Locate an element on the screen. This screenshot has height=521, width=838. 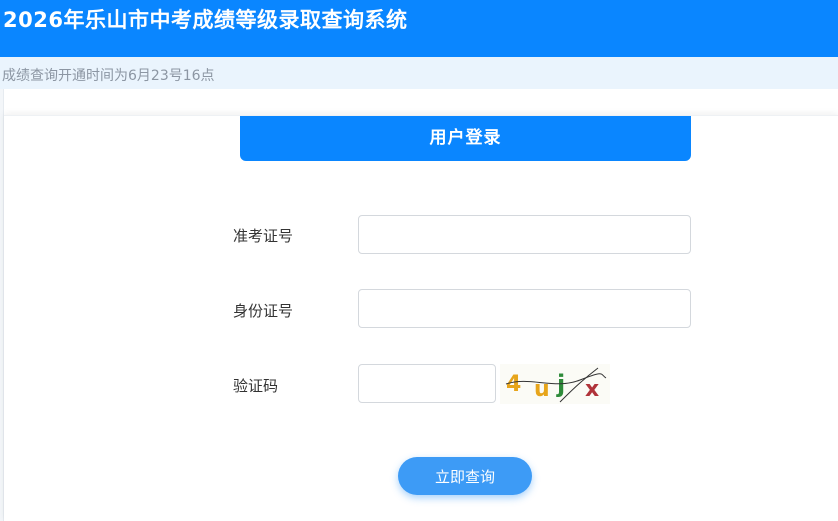
captcha-image: 4 u j x is located at coordinates (555, 384).